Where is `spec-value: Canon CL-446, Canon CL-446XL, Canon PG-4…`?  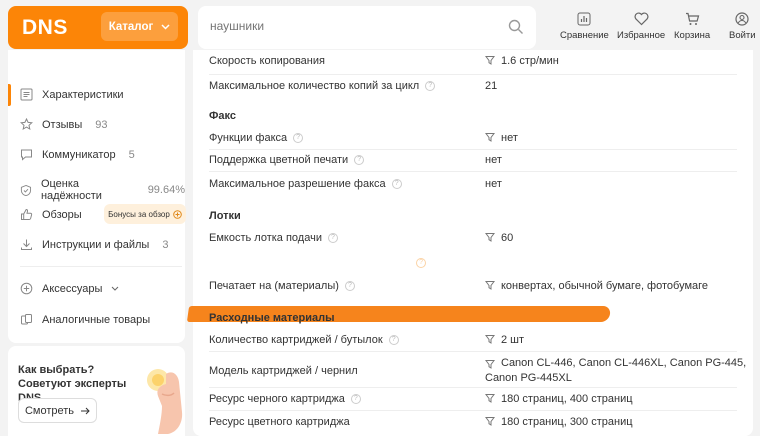 spec-value: Canon CL-446, Canon CL-446XL, Canon PG-4… is located at coordinates (616, 371).